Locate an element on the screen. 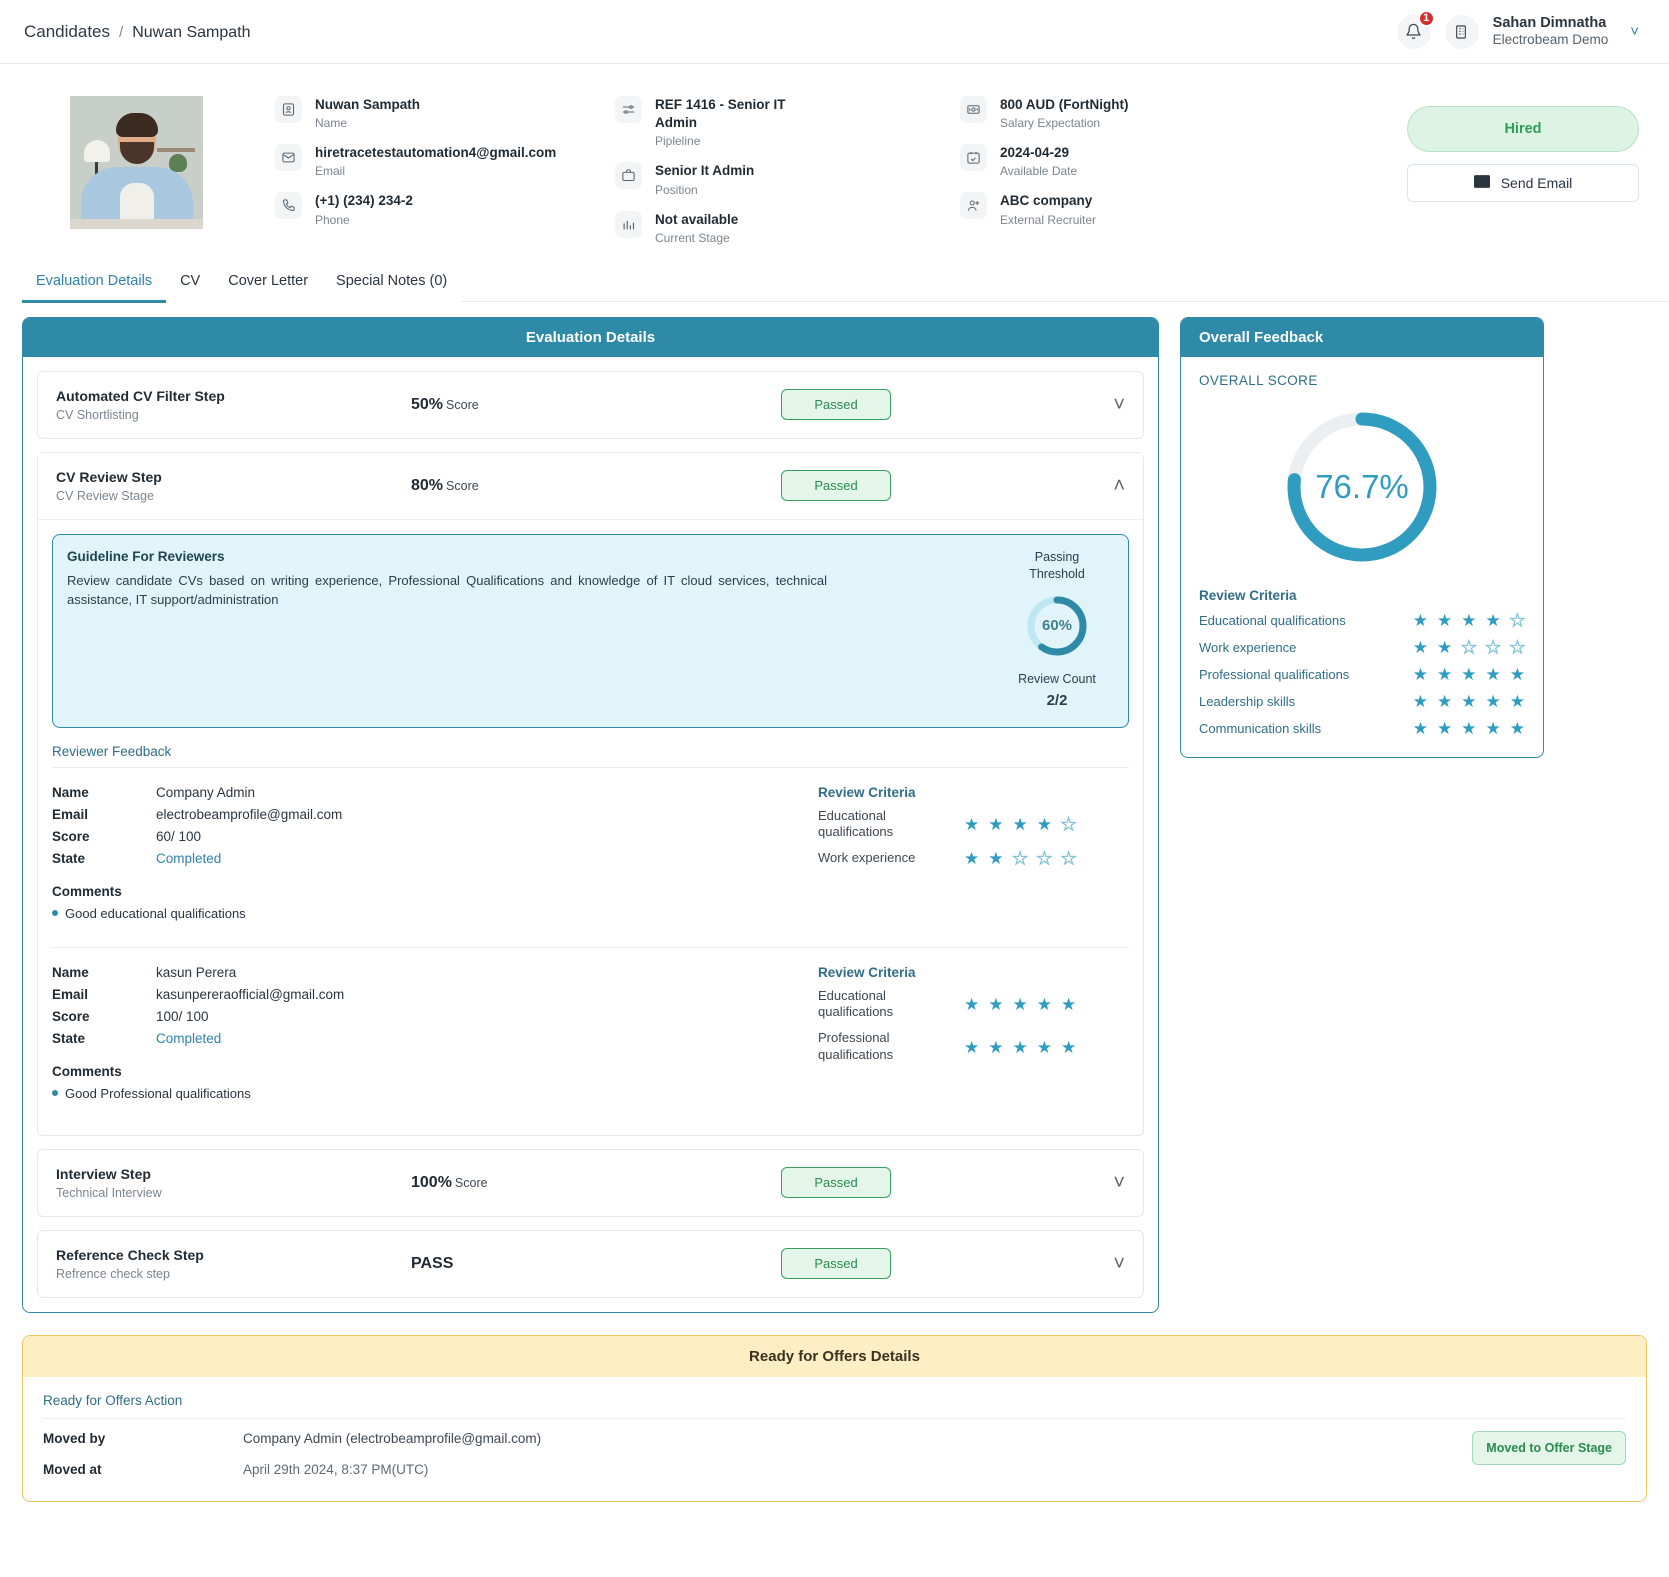  overall-criteria-row: Work experience ★ ★ ★ ★ ★ is located at coordinates (1362, 647).